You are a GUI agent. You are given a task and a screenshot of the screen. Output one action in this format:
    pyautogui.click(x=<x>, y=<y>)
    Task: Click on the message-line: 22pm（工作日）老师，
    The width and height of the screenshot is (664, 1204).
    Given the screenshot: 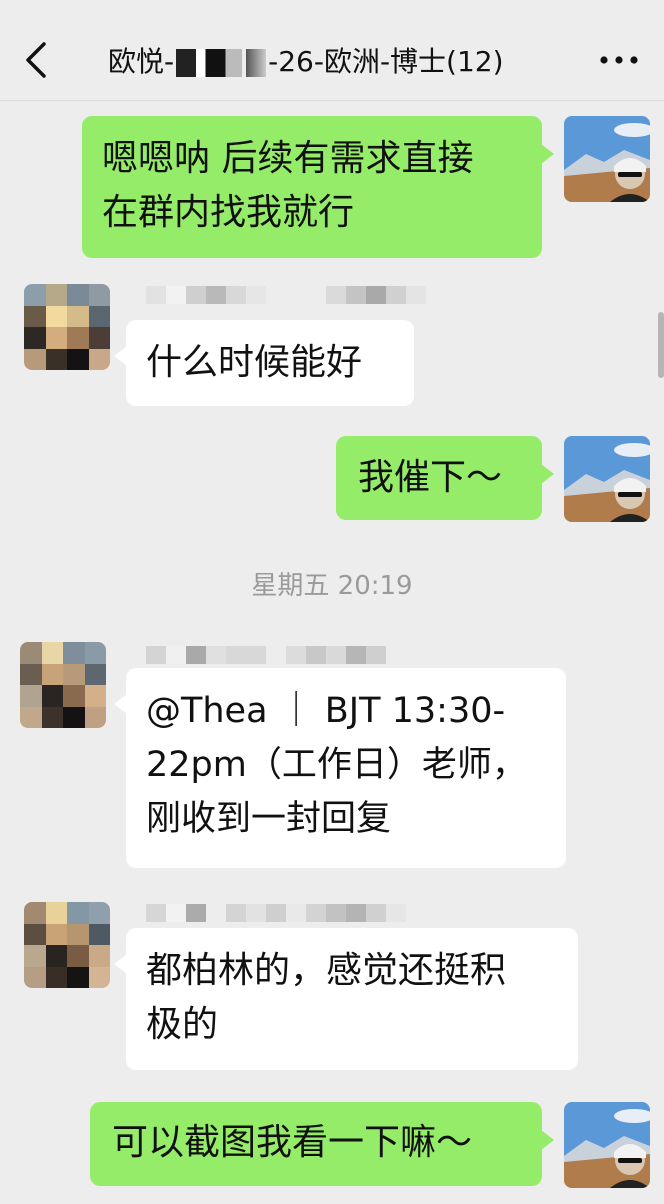 What is the action you would take?
    pyautogui.click(x=336, y=765)
    